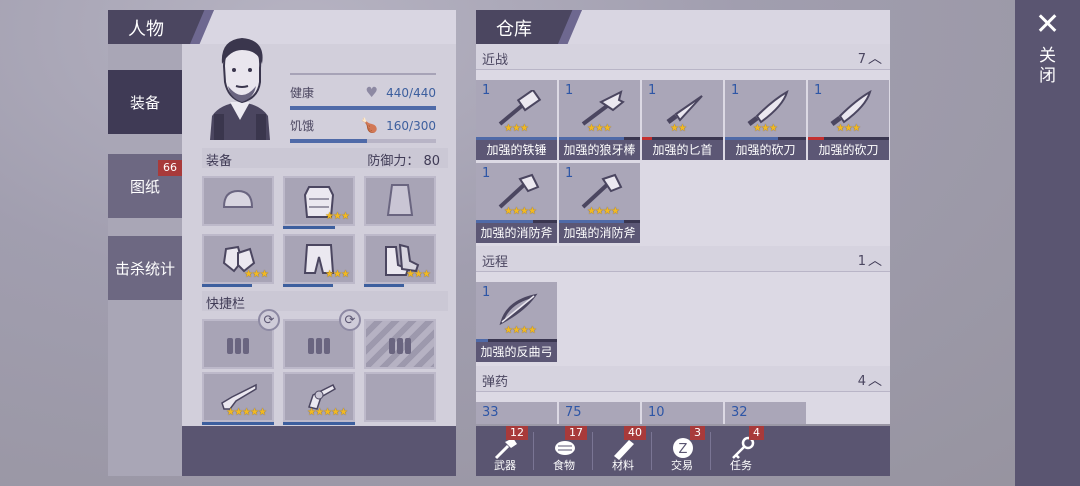  Describe the element at coordinates (682, 413) in the screenshot. I see `item-ammo: 10` at that location.